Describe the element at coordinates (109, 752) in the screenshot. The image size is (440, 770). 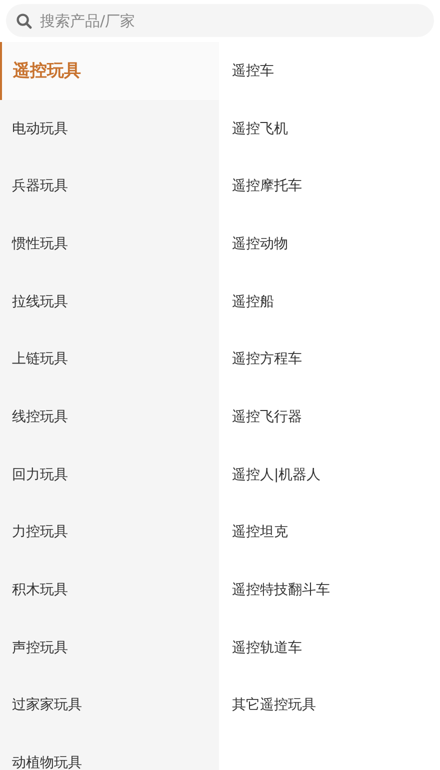
I see `category-item: 动植物玩具` at that location.